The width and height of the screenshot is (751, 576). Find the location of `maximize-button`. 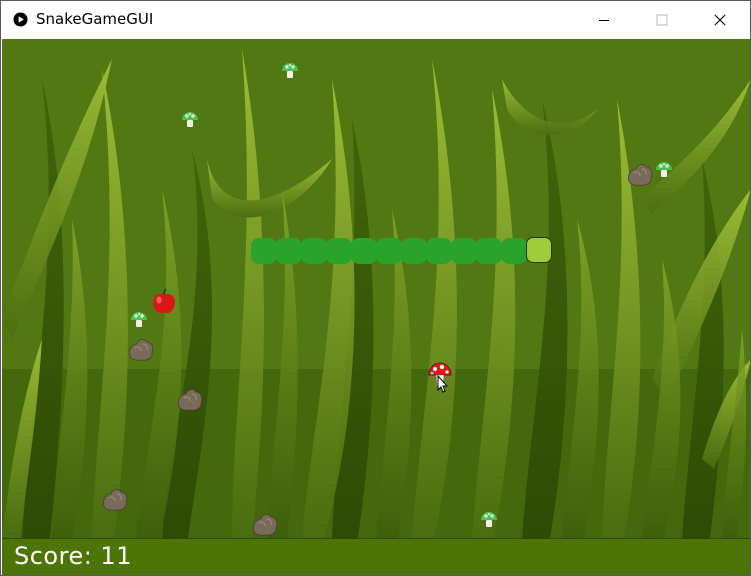

maximize-button is located at coordinates (662, 19).